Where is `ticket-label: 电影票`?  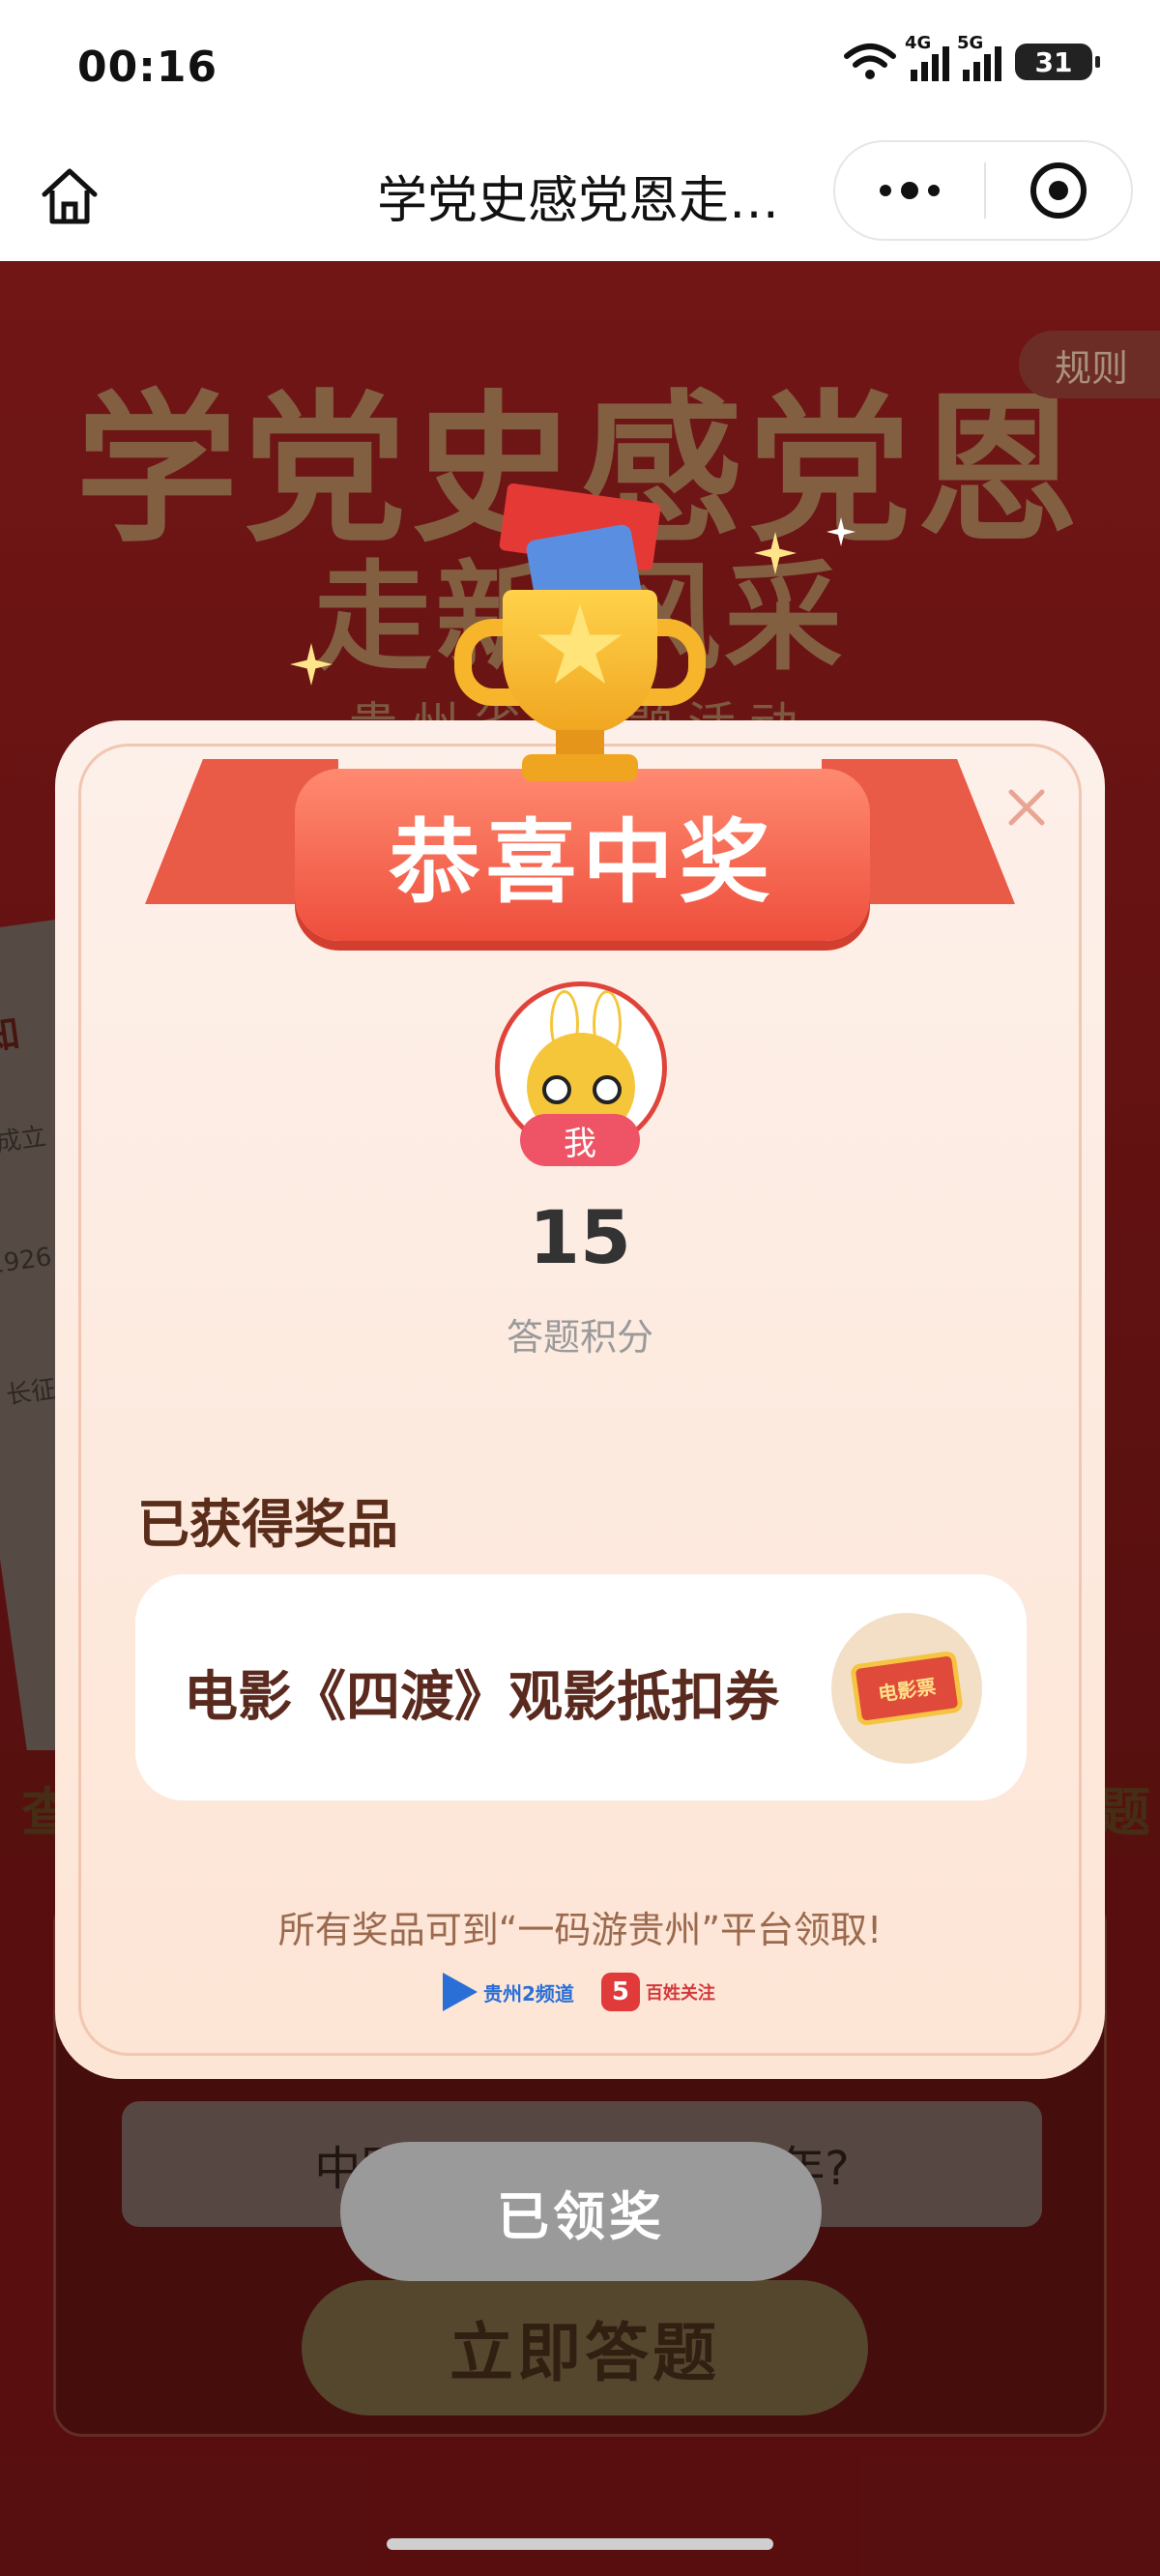
ticket-label: 电影票 is located at coordinates (907, 1688).